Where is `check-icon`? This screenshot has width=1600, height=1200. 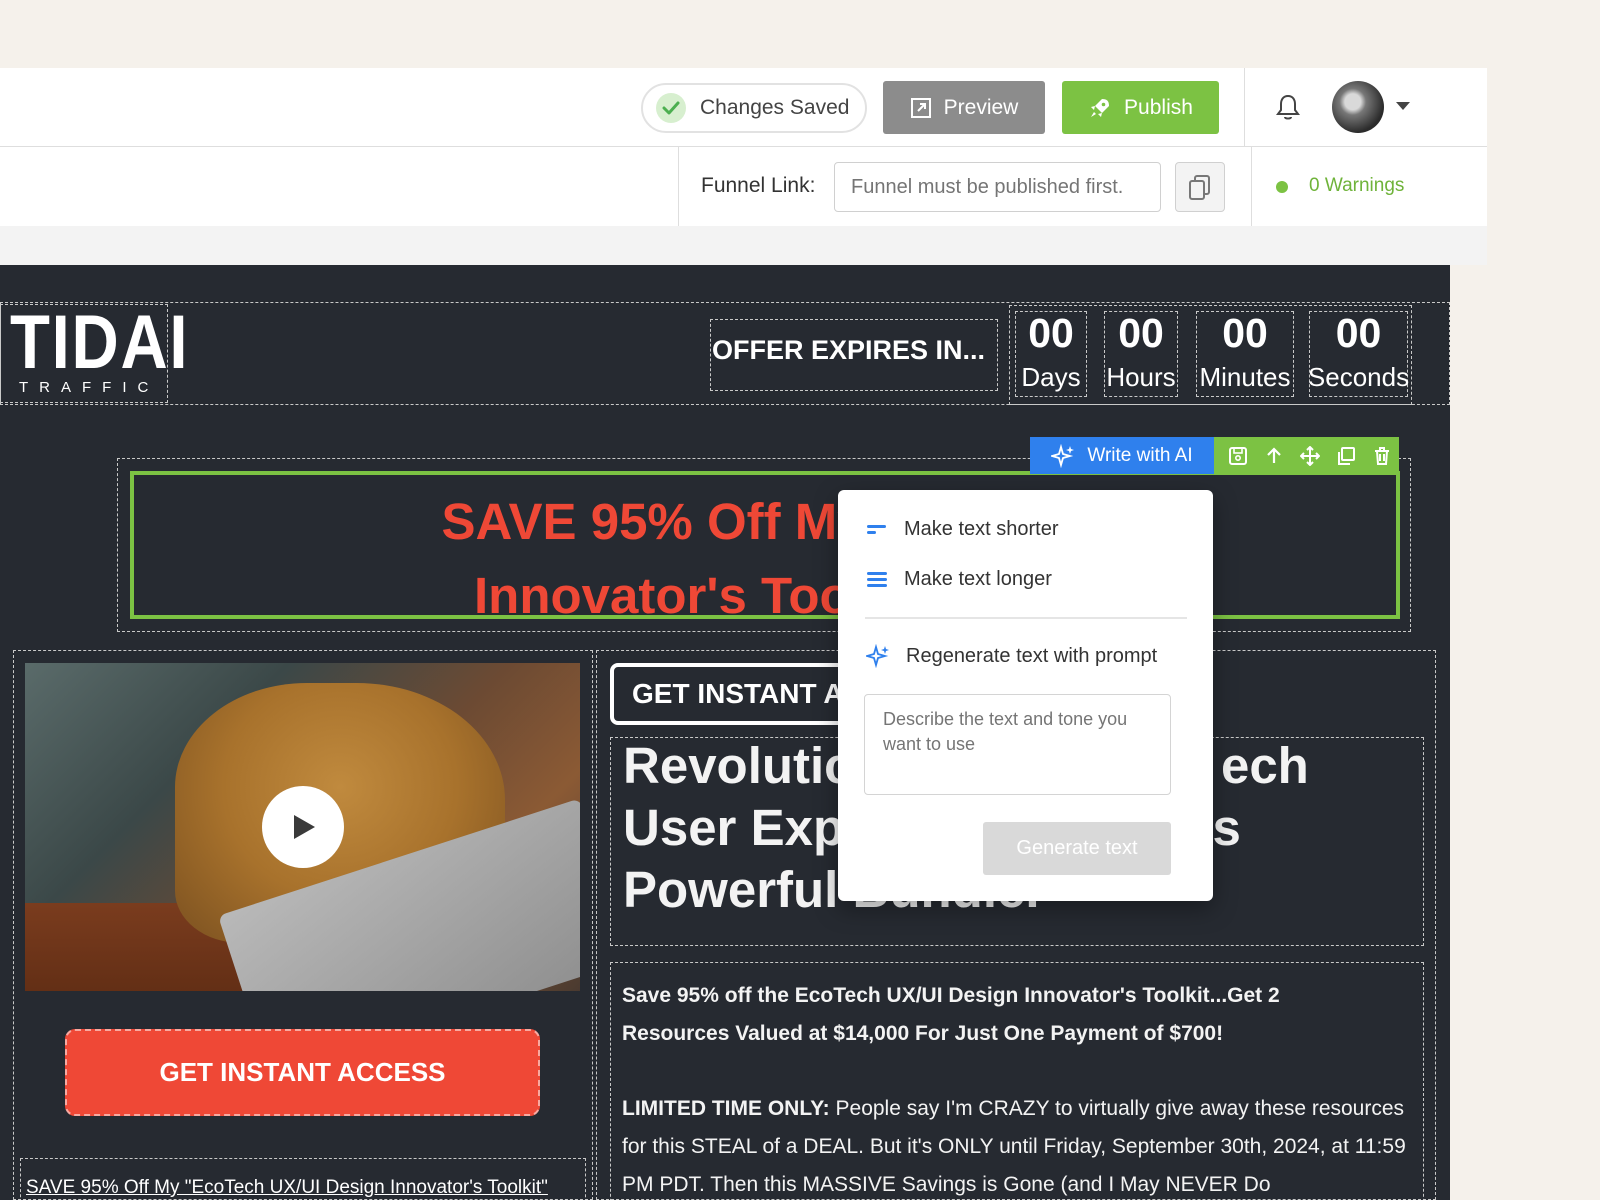 check-icon is located at coordinates (671, 108).